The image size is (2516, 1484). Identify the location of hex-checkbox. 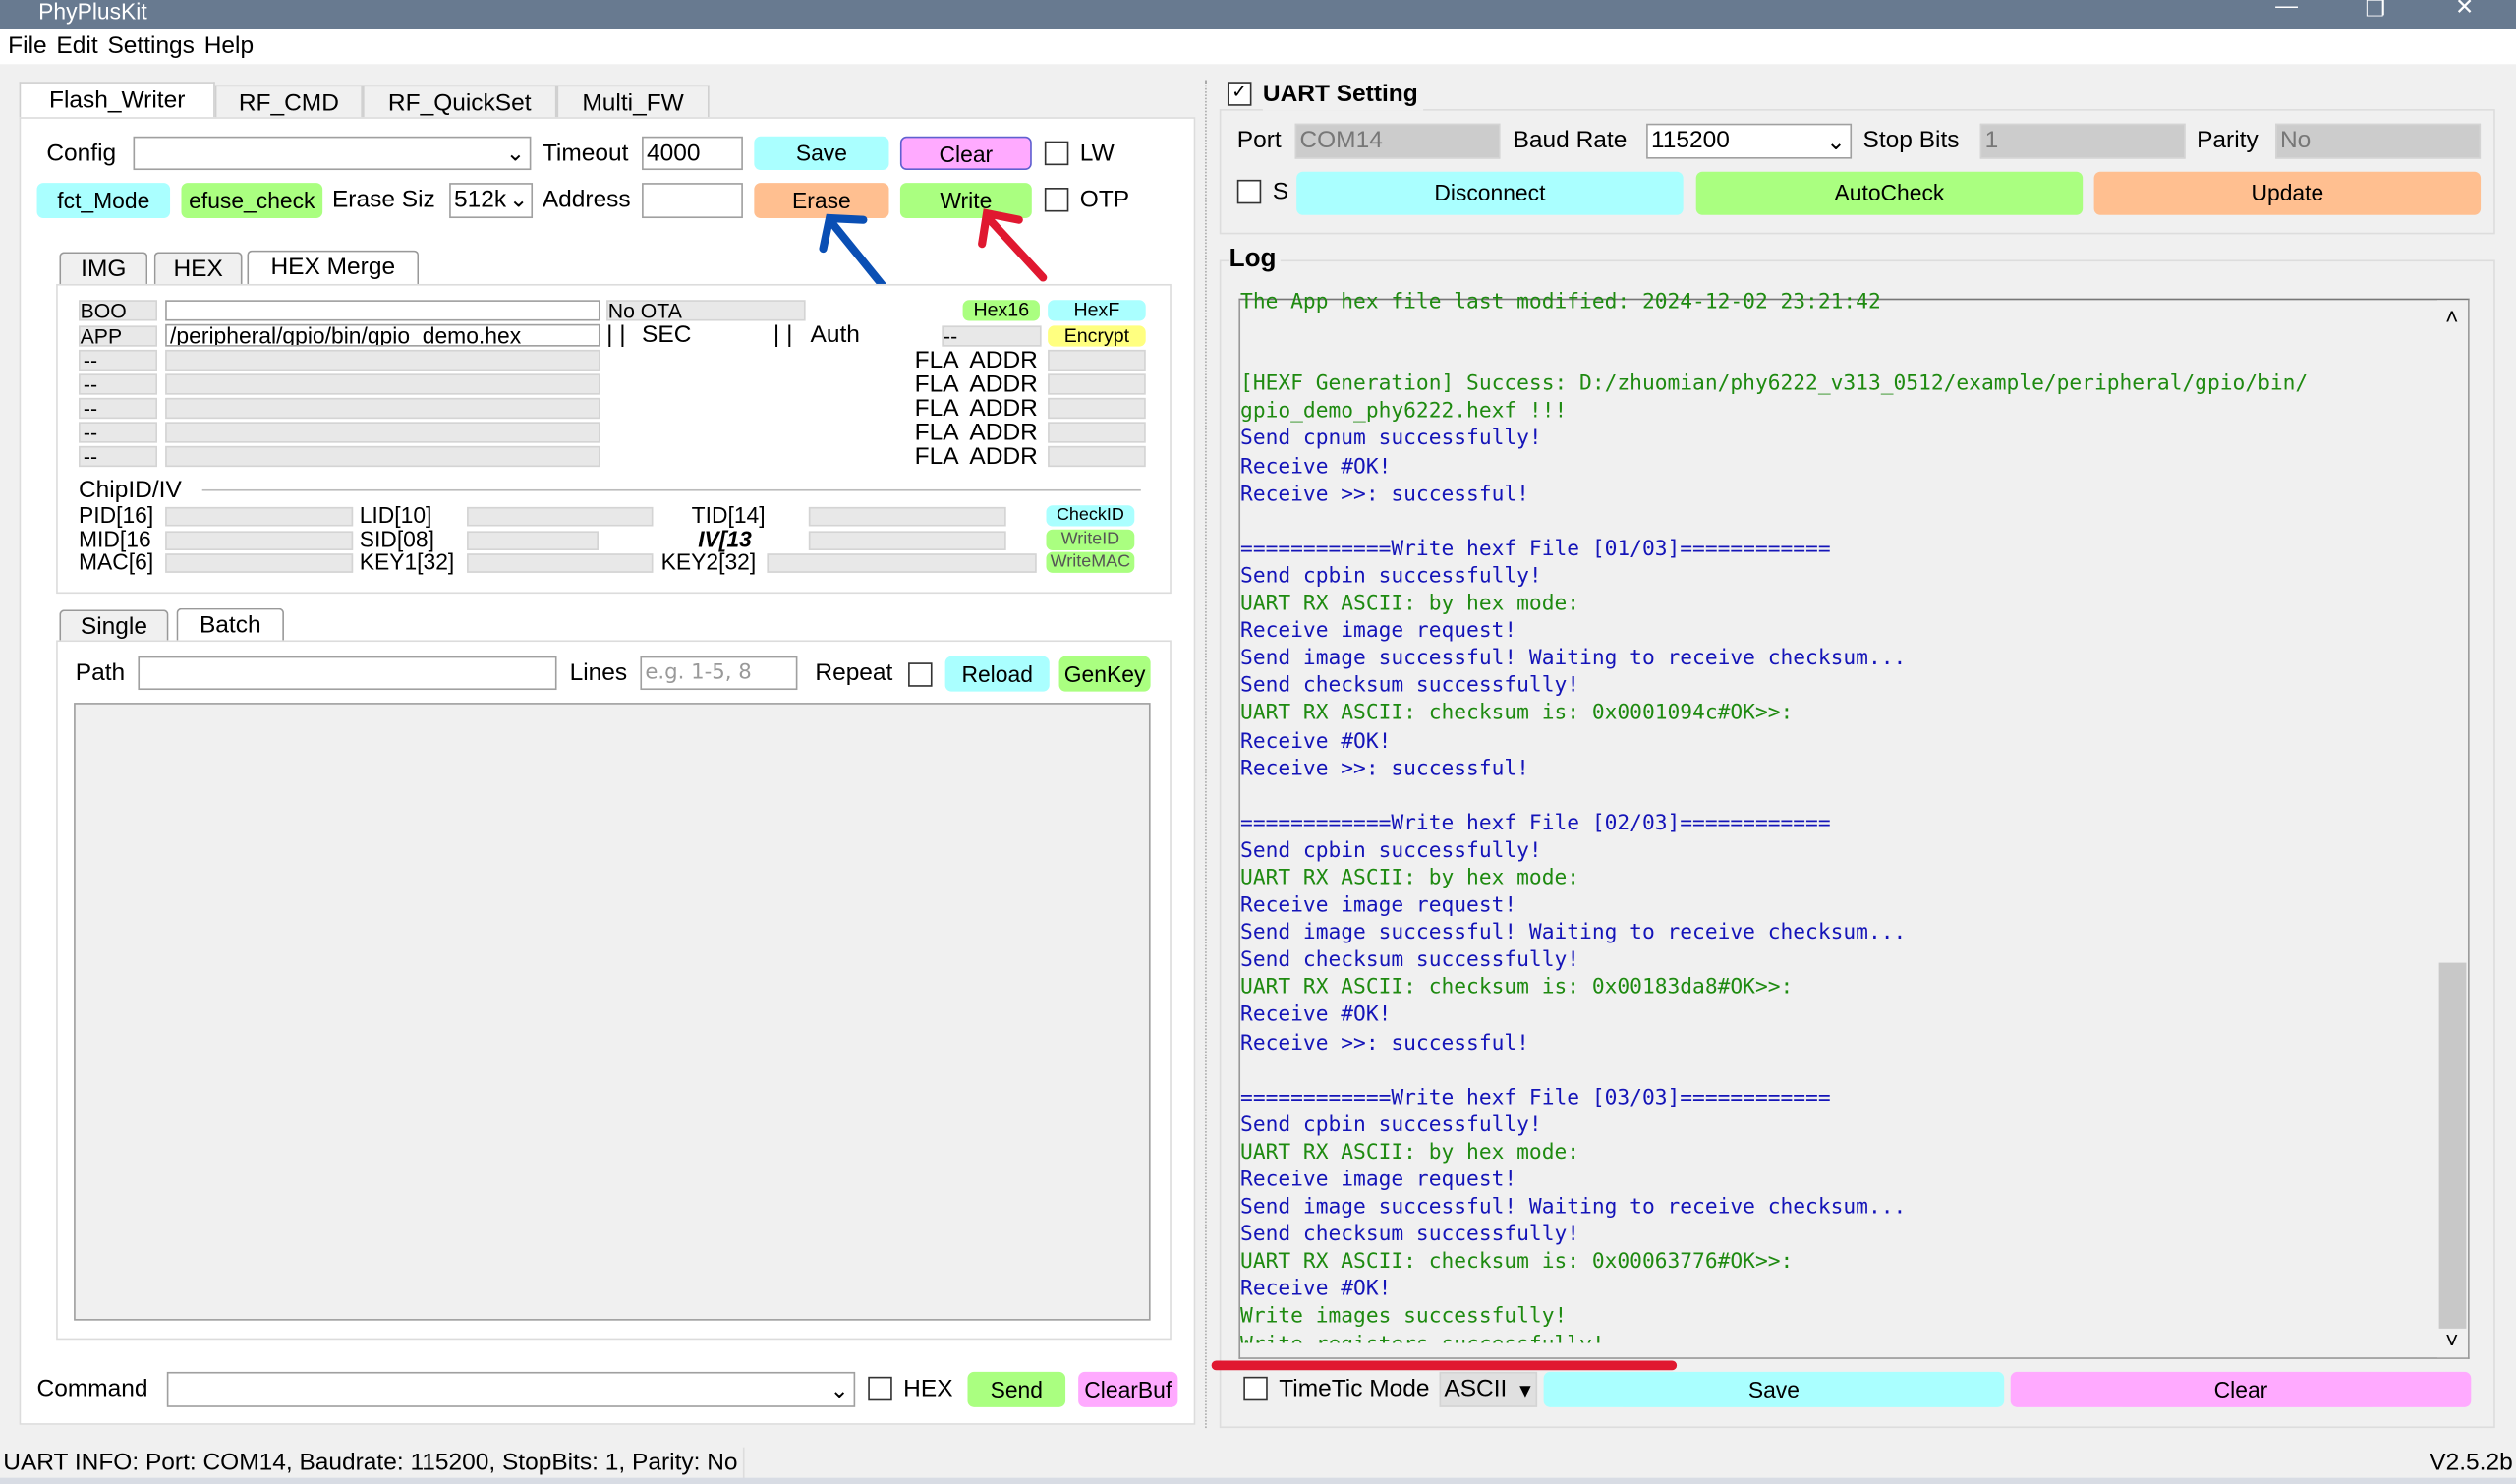
(880, 1388).